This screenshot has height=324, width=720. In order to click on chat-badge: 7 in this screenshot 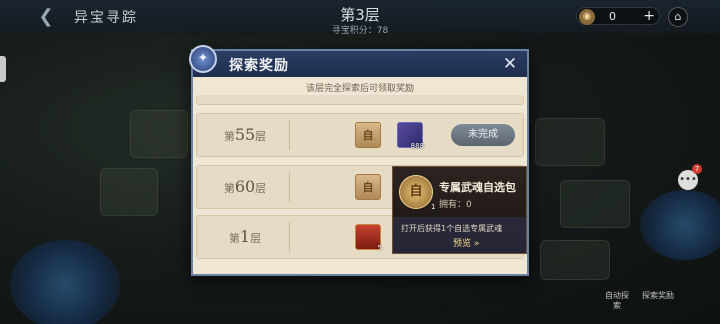, I will do `click(697, 169)`.